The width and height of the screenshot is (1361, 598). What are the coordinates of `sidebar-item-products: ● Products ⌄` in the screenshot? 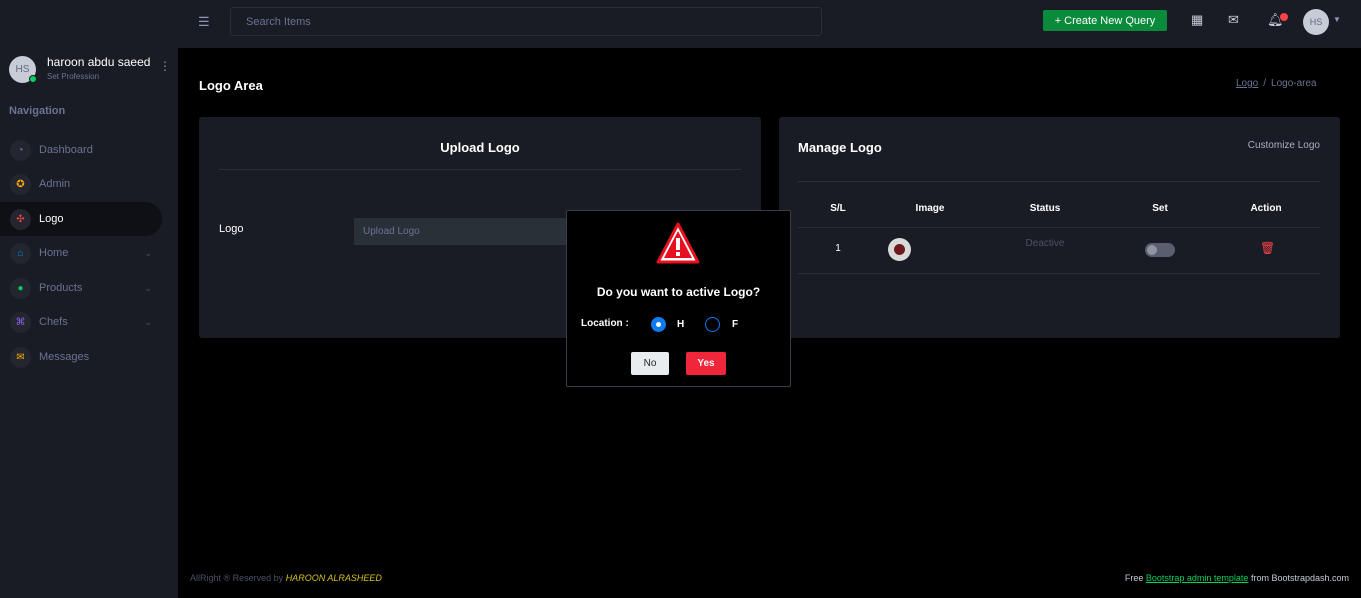 It's located at (81, 288).